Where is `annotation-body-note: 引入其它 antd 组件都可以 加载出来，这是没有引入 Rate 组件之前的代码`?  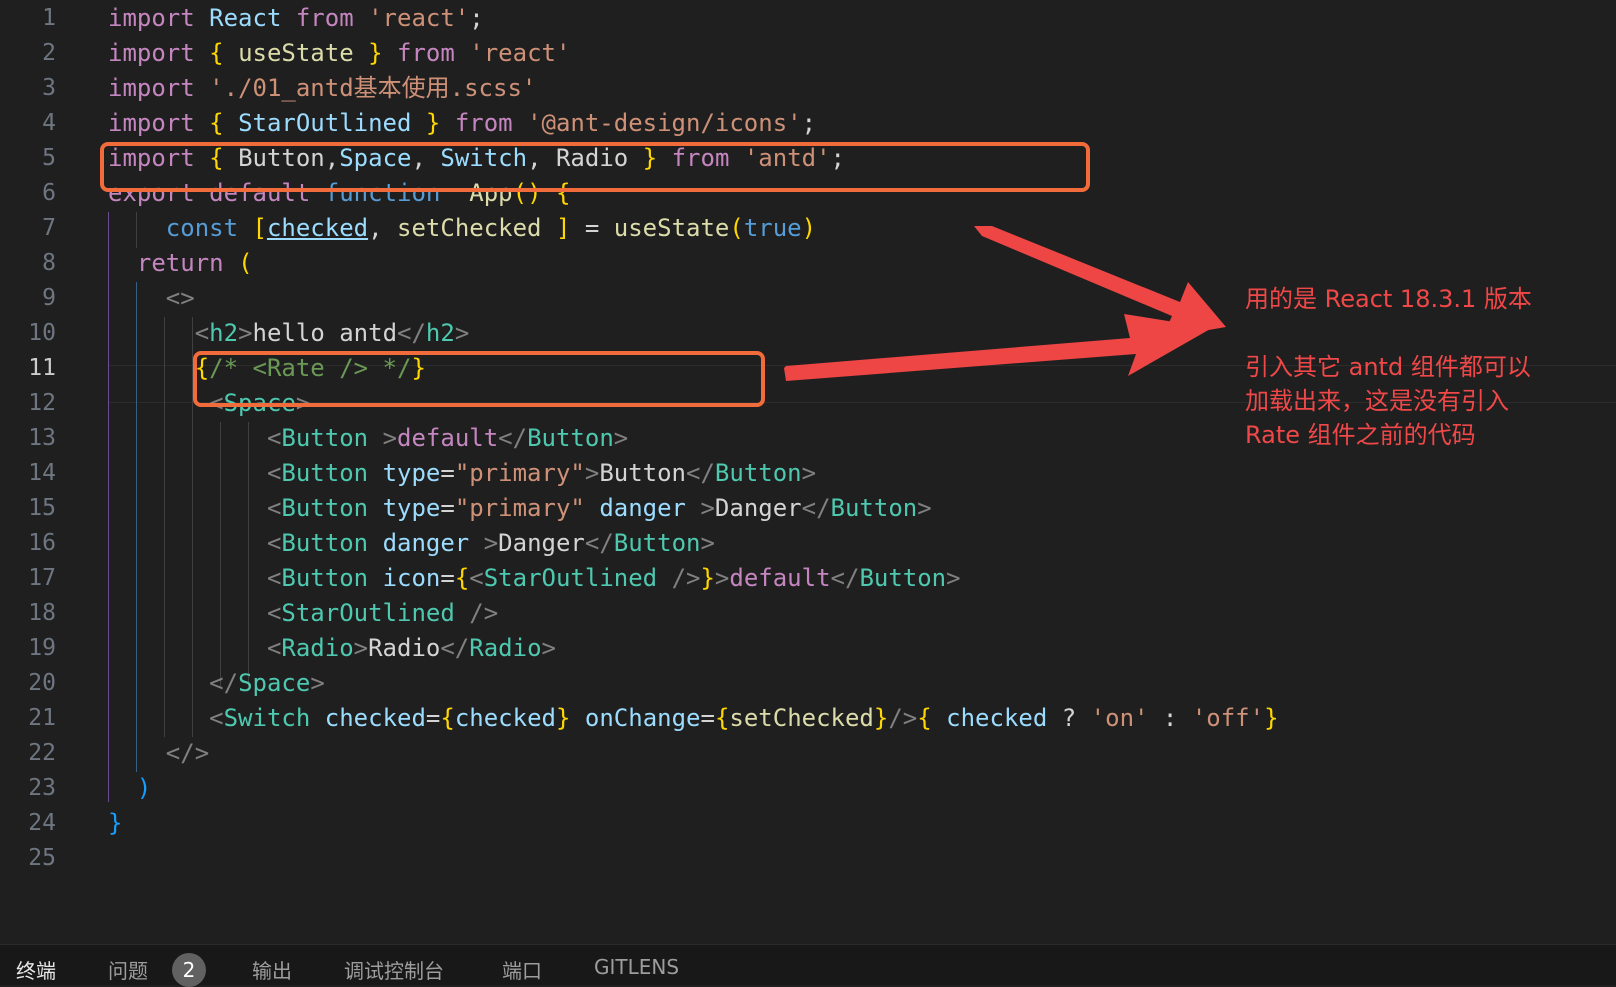
annotation-body-note: 引入其它 antd 组件都可以 加载出来，这是没有引入 Rate 组件之前的代码 is located at coordinates (1388, 401).